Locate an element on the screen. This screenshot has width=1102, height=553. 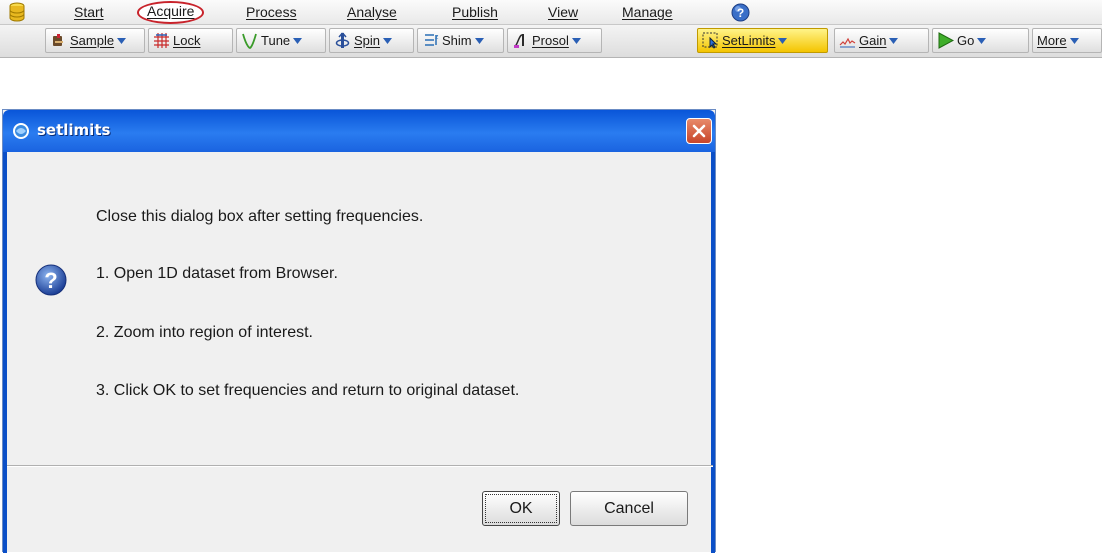
go-label: Go is located at coordinates (966, 40).